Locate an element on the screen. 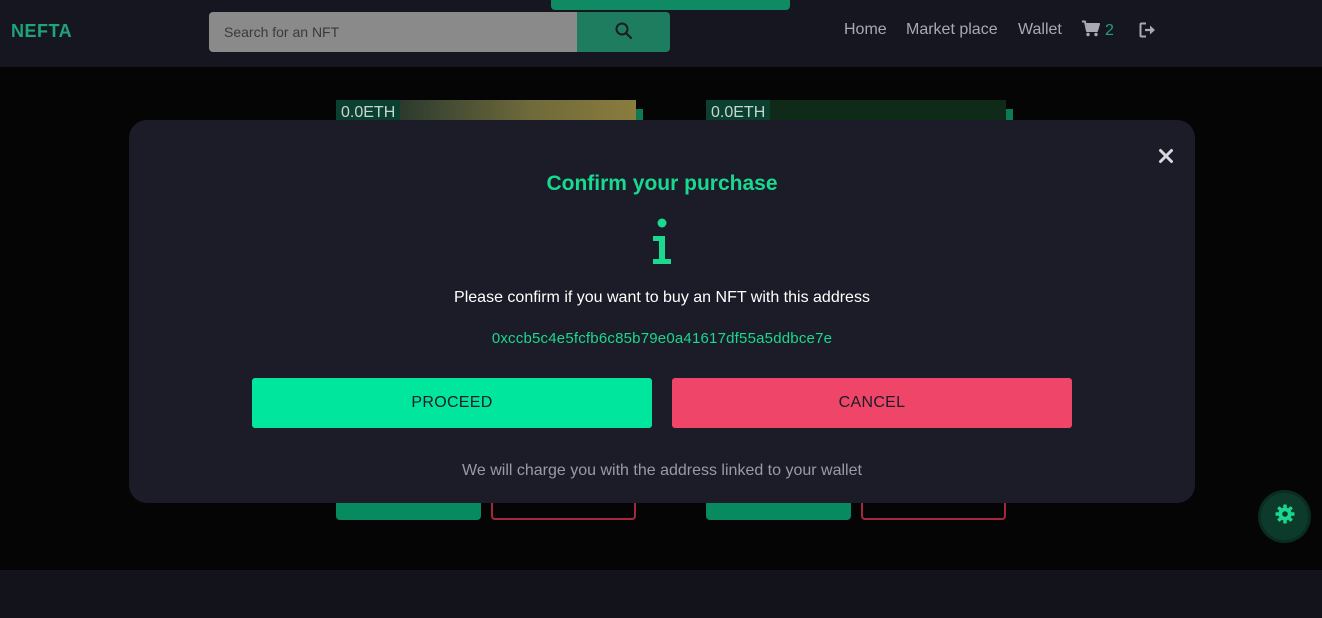 The width and height of the screenshot is (1322, 618). nav-marketplace: Market place is located at coordinates (952, 30).